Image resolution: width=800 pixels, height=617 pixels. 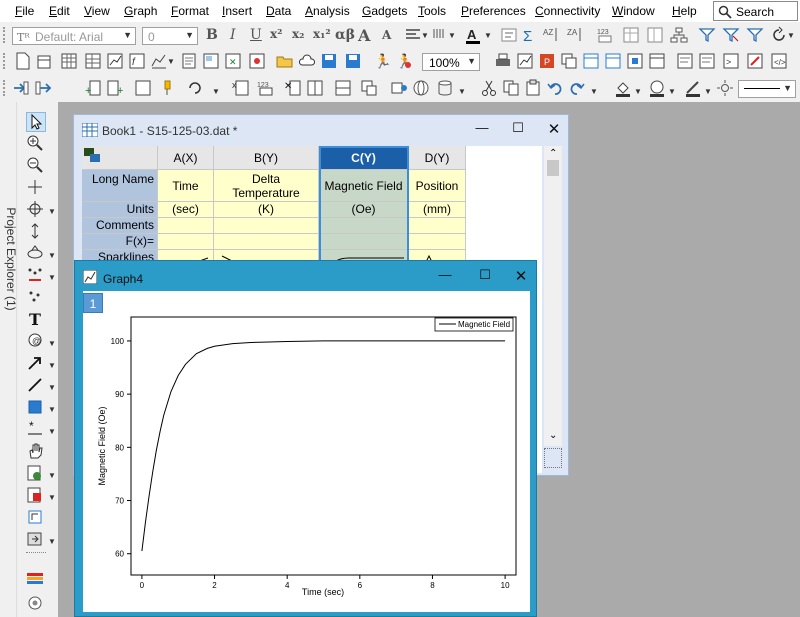 What do you see at coordinates (307, 61) in the screenshot?
I see `cloud-open-icon` at bounding box center [307, 61].